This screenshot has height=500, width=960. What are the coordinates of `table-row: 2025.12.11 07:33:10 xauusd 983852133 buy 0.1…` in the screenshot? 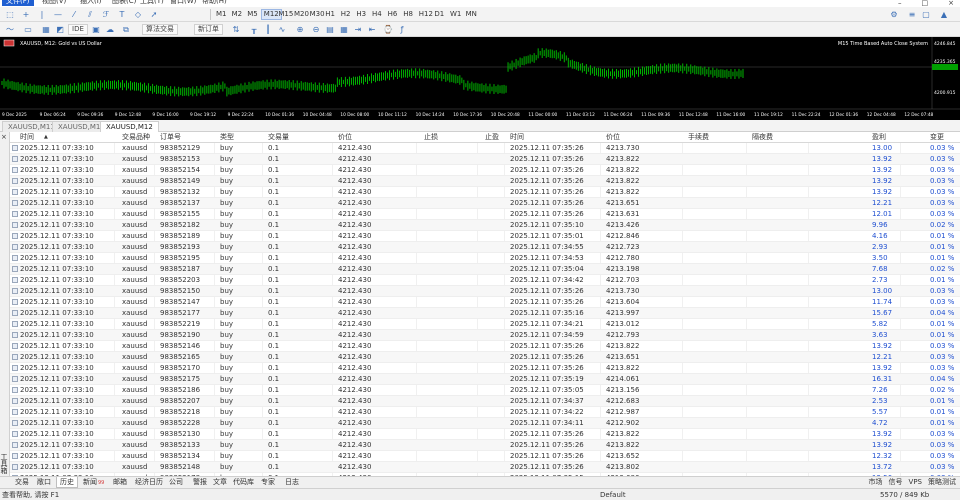 It's located at (485, 445).